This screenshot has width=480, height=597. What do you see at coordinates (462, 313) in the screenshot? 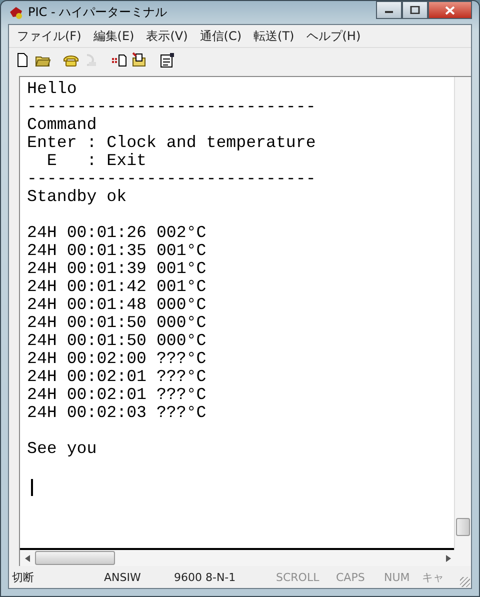
I see `vertical-scrollbar` at bounding box center [462, 313].